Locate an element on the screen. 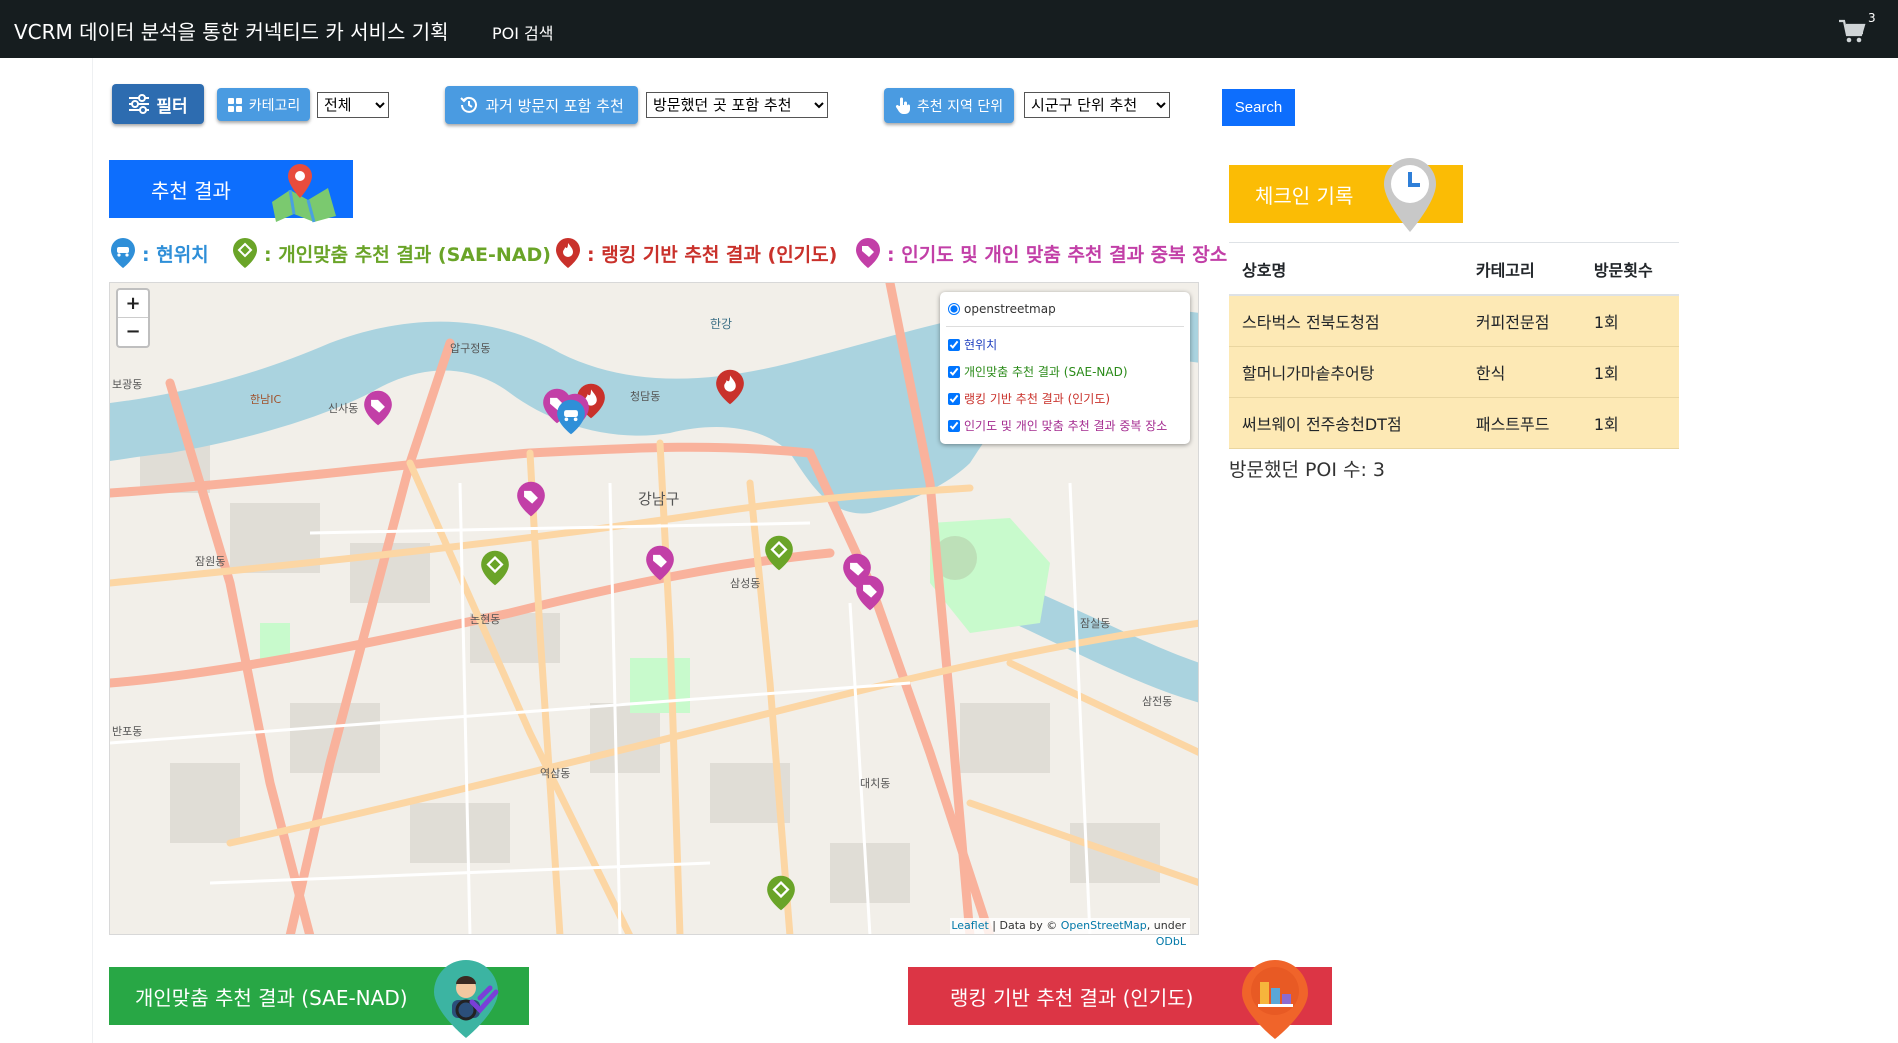  base-layer-radio is located at coordinates (954, 309).